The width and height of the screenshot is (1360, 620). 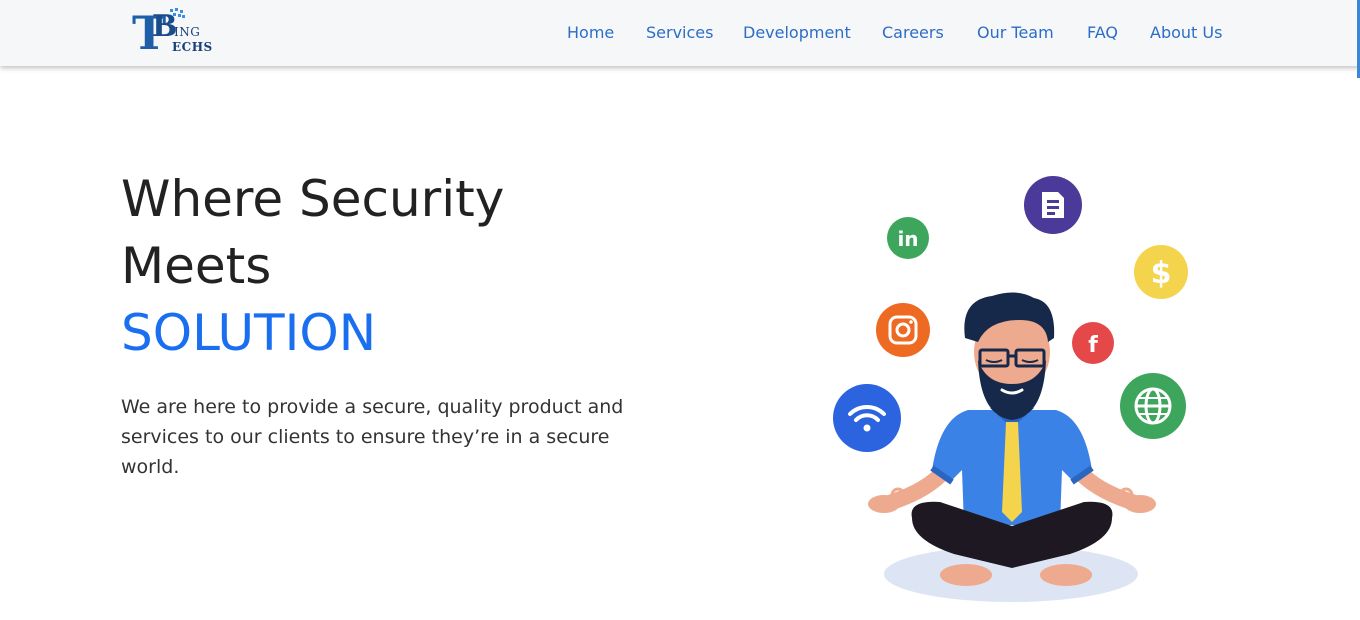 I want to click on nav-our-team: Our Team, so click(x=1015, y=33).